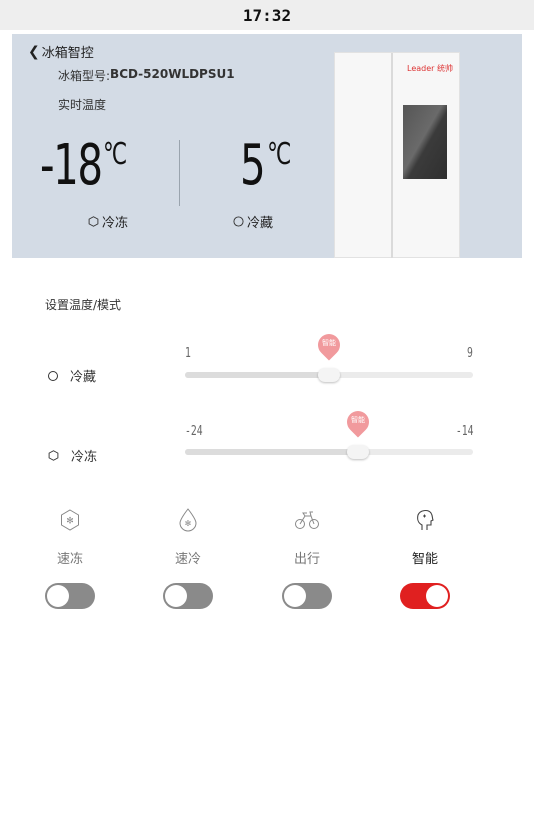 This screenshot has height=834, width=534. Describe the element at coordinates (188, 353) in the screenshot. I see `fridge-min-tick: 1` at that location.